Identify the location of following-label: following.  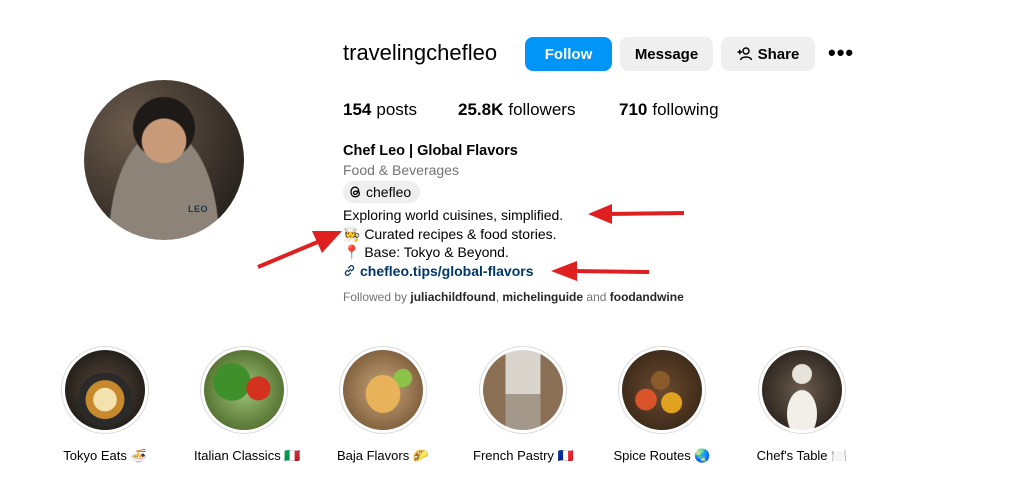
(685, 109).